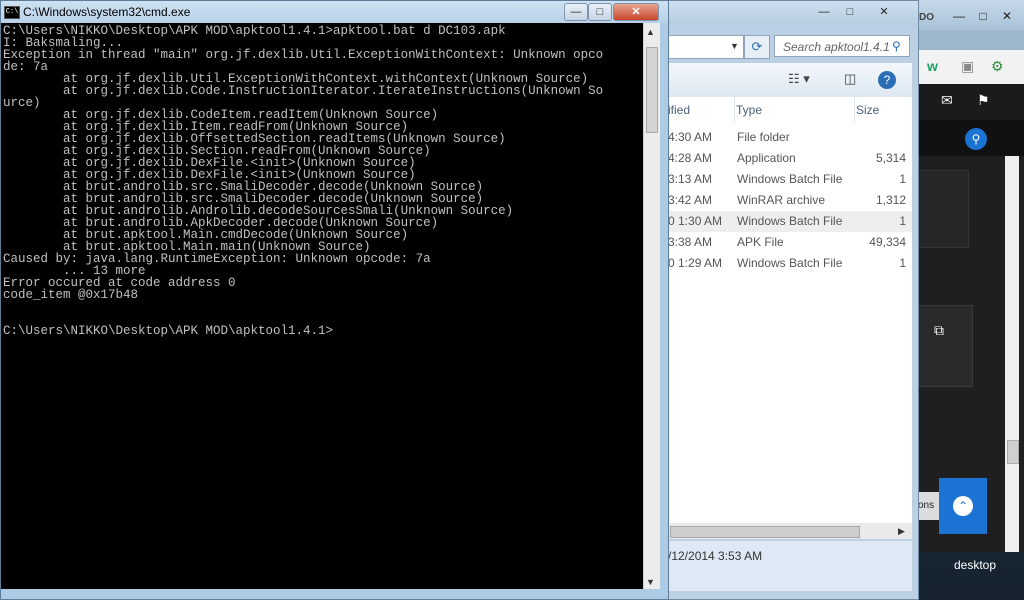 Image resolution: width=1024 pixels, height=600 pixels. I want to click on row-date: 0 1:29 AM, so click(695, 263).